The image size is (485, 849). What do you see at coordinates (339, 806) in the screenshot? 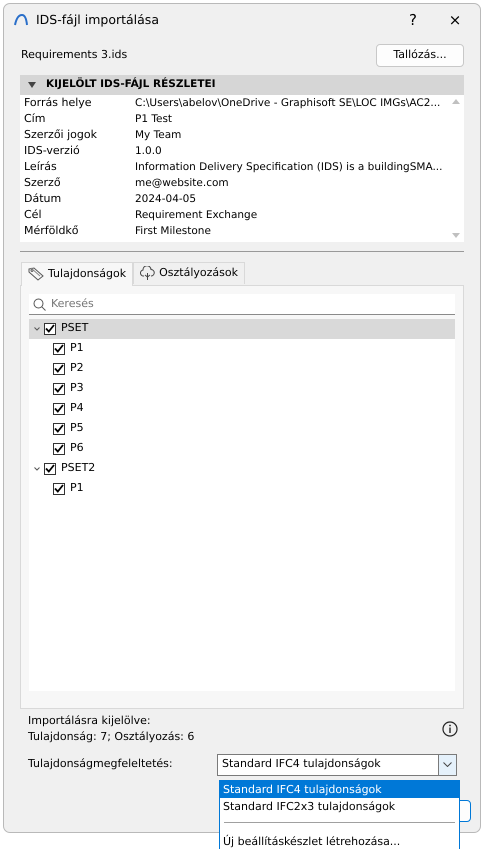
I see `dropdown-option: Standard IFC2x3 tulajdonságok` at bounding box center [339, 806].